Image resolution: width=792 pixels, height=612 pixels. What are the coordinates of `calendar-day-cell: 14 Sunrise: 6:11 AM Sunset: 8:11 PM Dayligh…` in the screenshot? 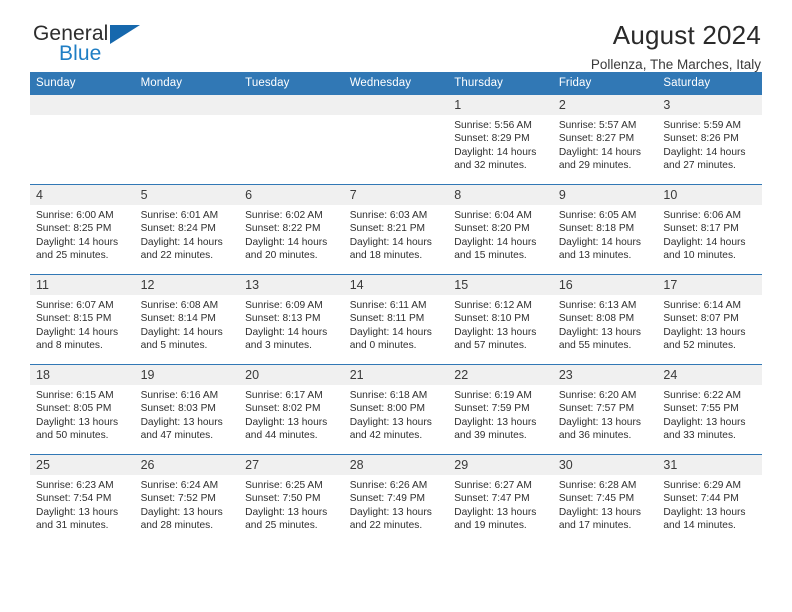 It's located at (396, 319).